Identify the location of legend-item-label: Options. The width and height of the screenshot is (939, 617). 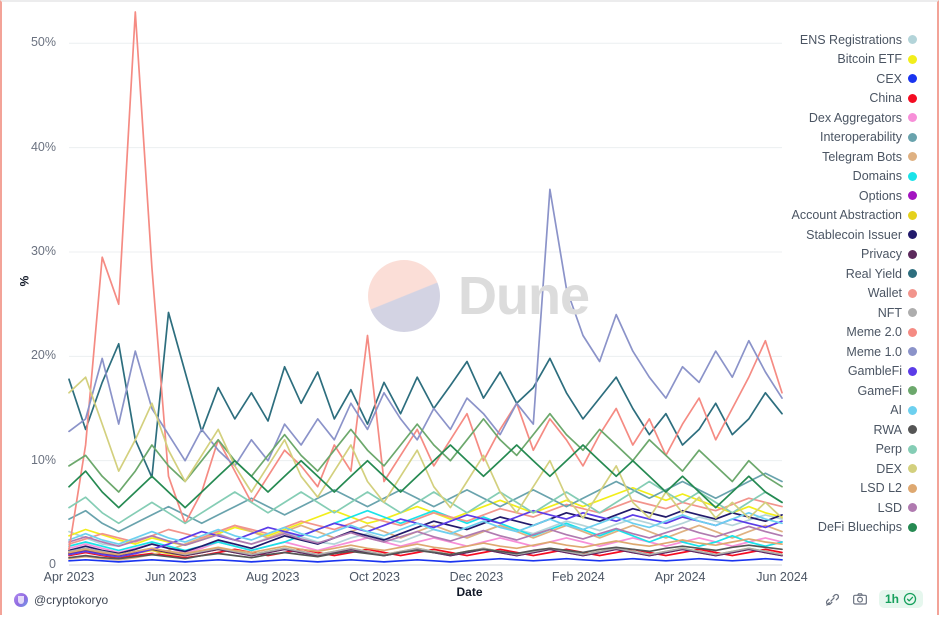
(880, 195).